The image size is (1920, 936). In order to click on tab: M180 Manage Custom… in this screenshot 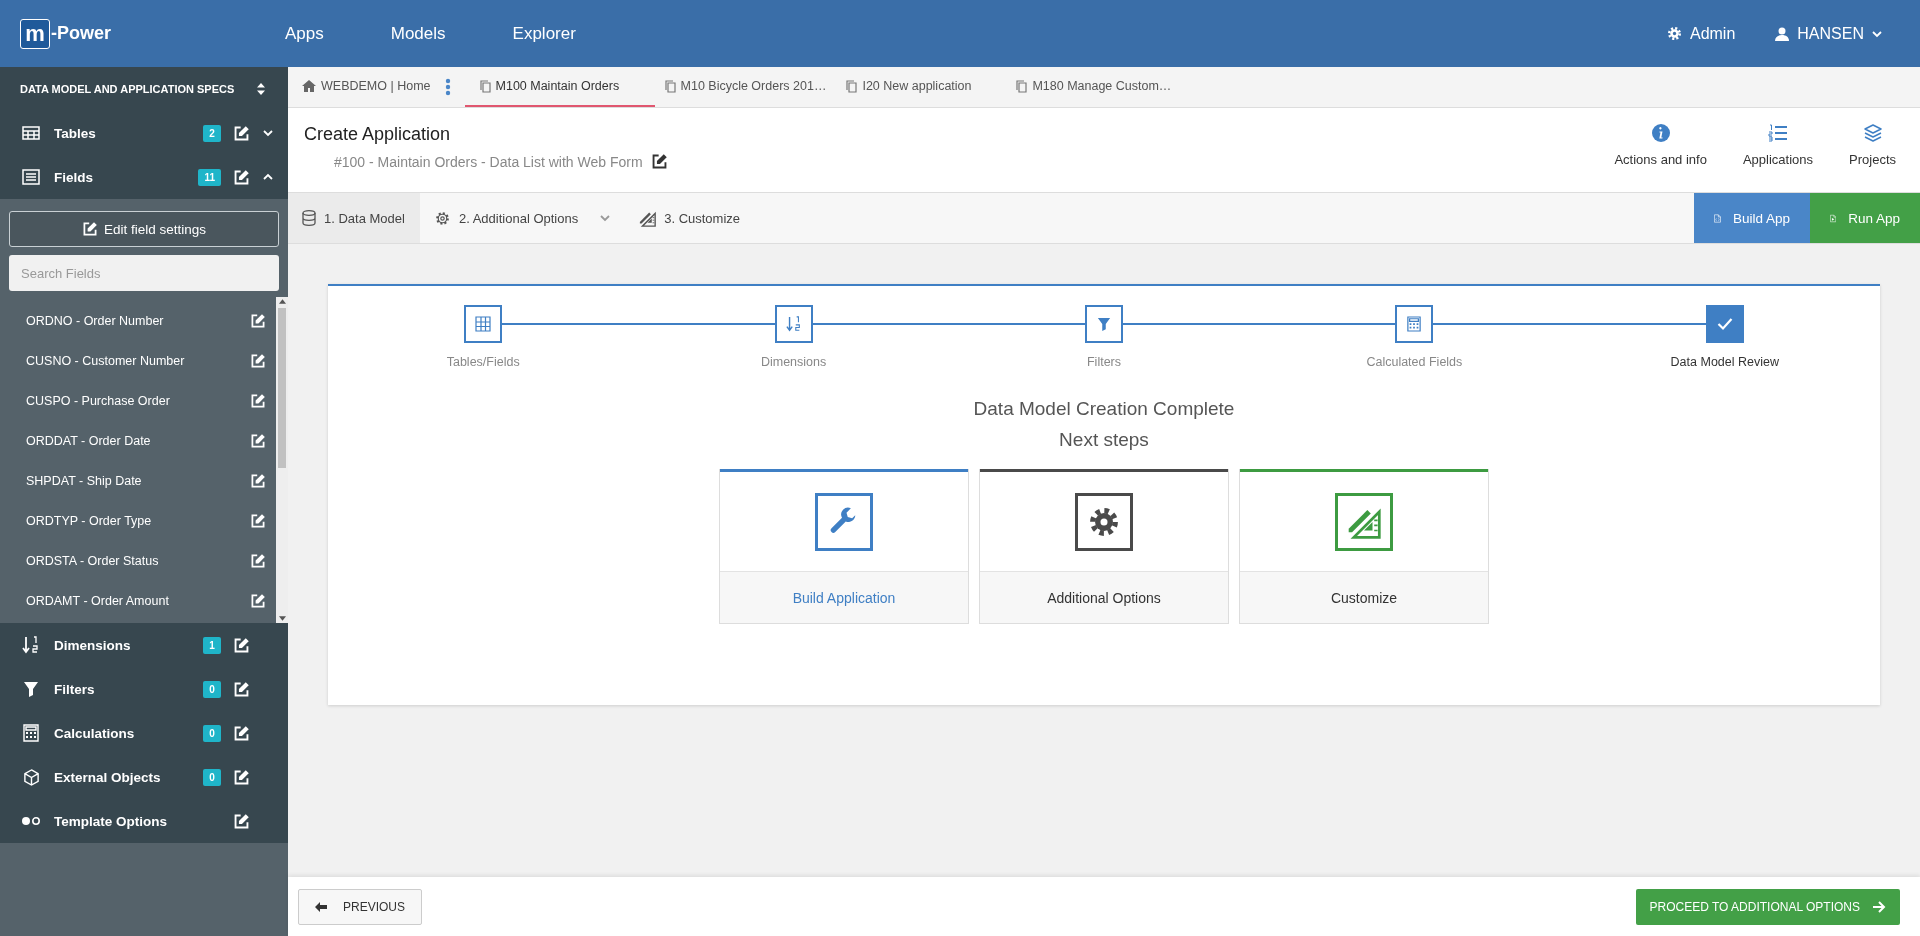, I will do `click(1094, 87)`.